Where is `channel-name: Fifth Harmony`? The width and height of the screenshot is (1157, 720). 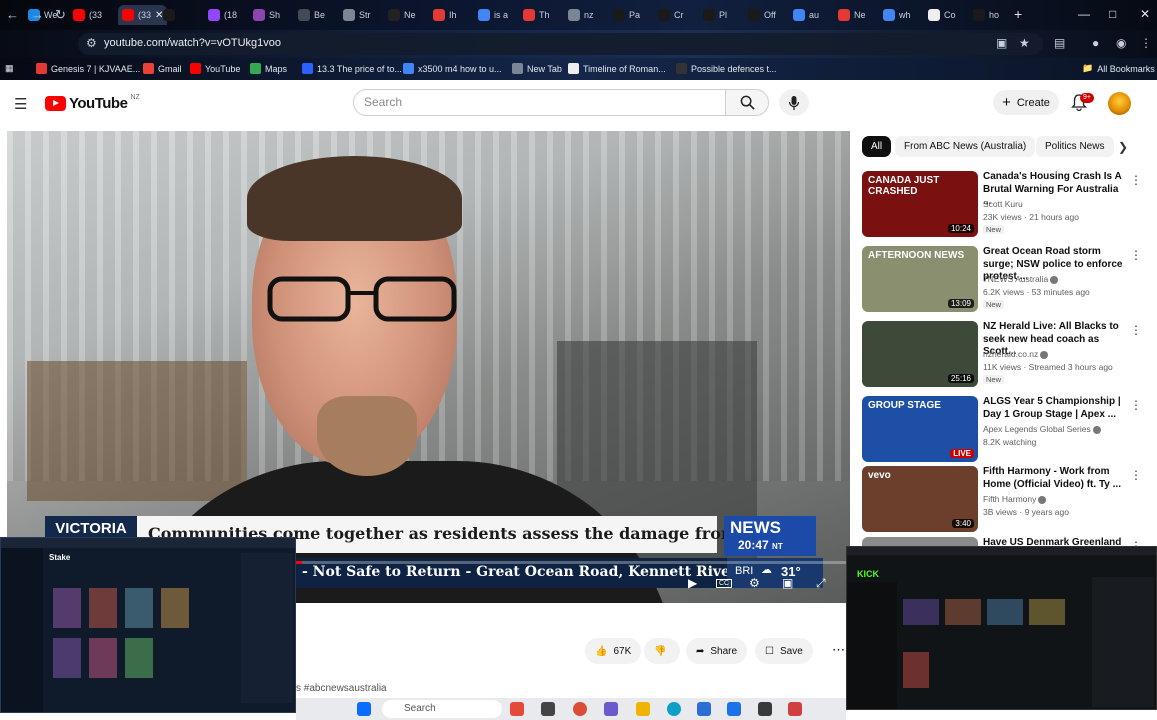 channel-name: Fifth Harmony is located at coordinates (1015, 499).